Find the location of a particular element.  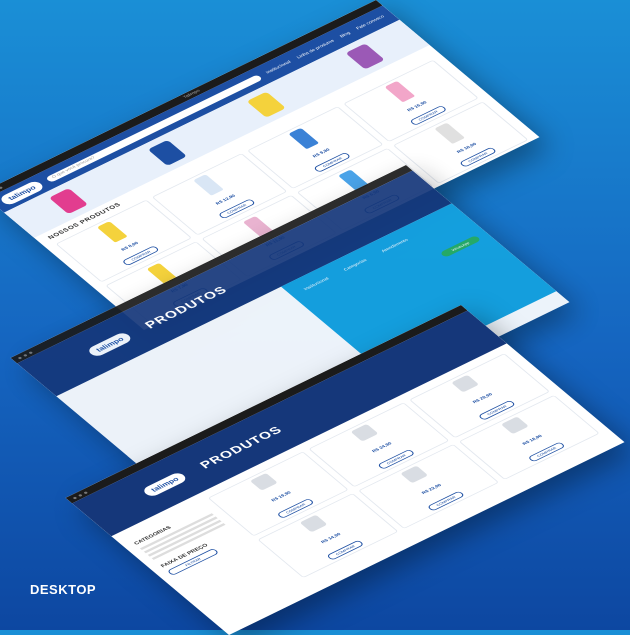

caption-label: DESKTOP is located at coordinates (63, 589).